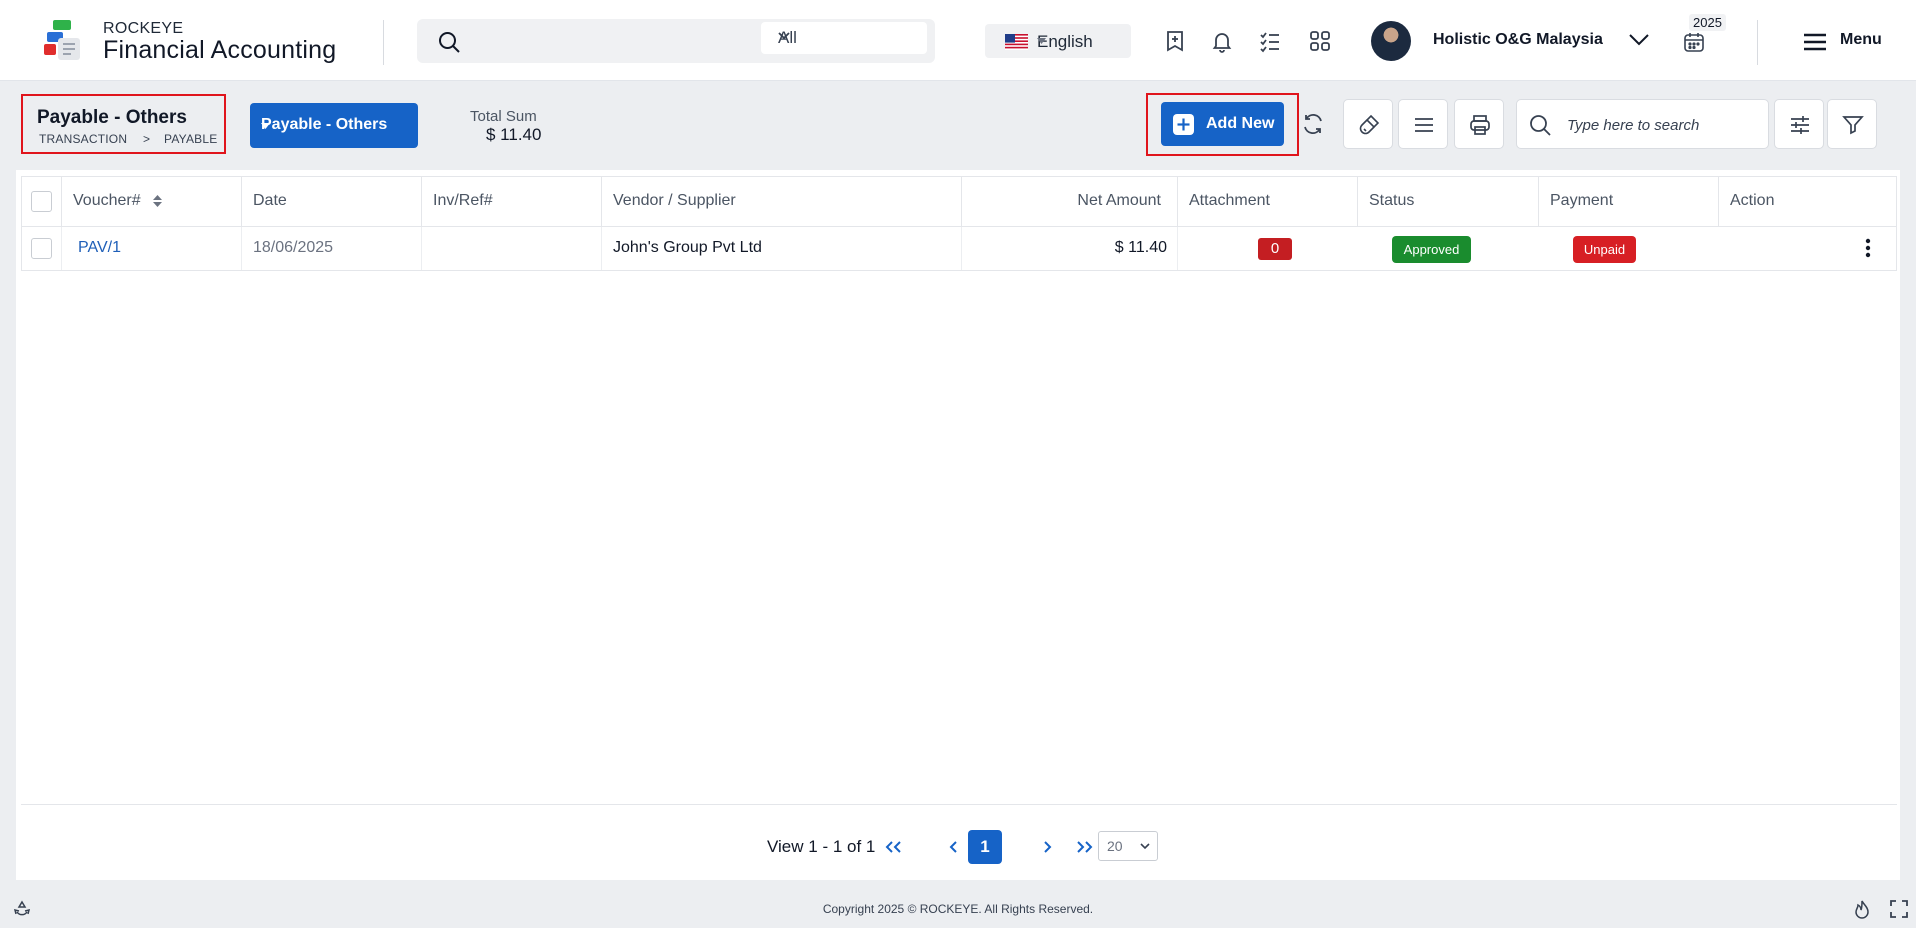  I want to click on column-header-attachment: Attachment, so click(1268, 202).